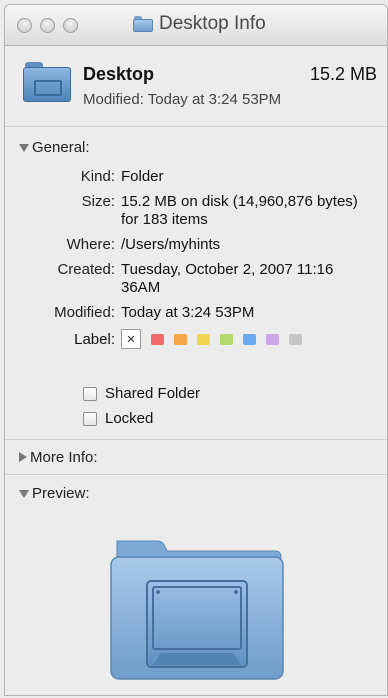 This screenshot has width=388, height=698. What do you see at coordinates (228, 418) in the screenshot?
I see `locked-option: Locked` at bounding box center [228, 418].